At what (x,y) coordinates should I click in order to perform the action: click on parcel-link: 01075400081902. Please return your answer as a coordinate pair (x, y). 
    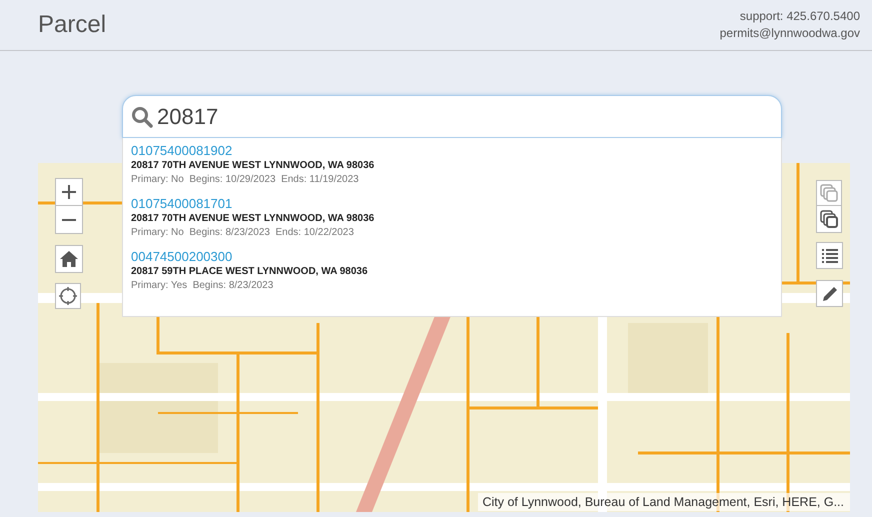
    Looking at the image, I should click on (181, 151).